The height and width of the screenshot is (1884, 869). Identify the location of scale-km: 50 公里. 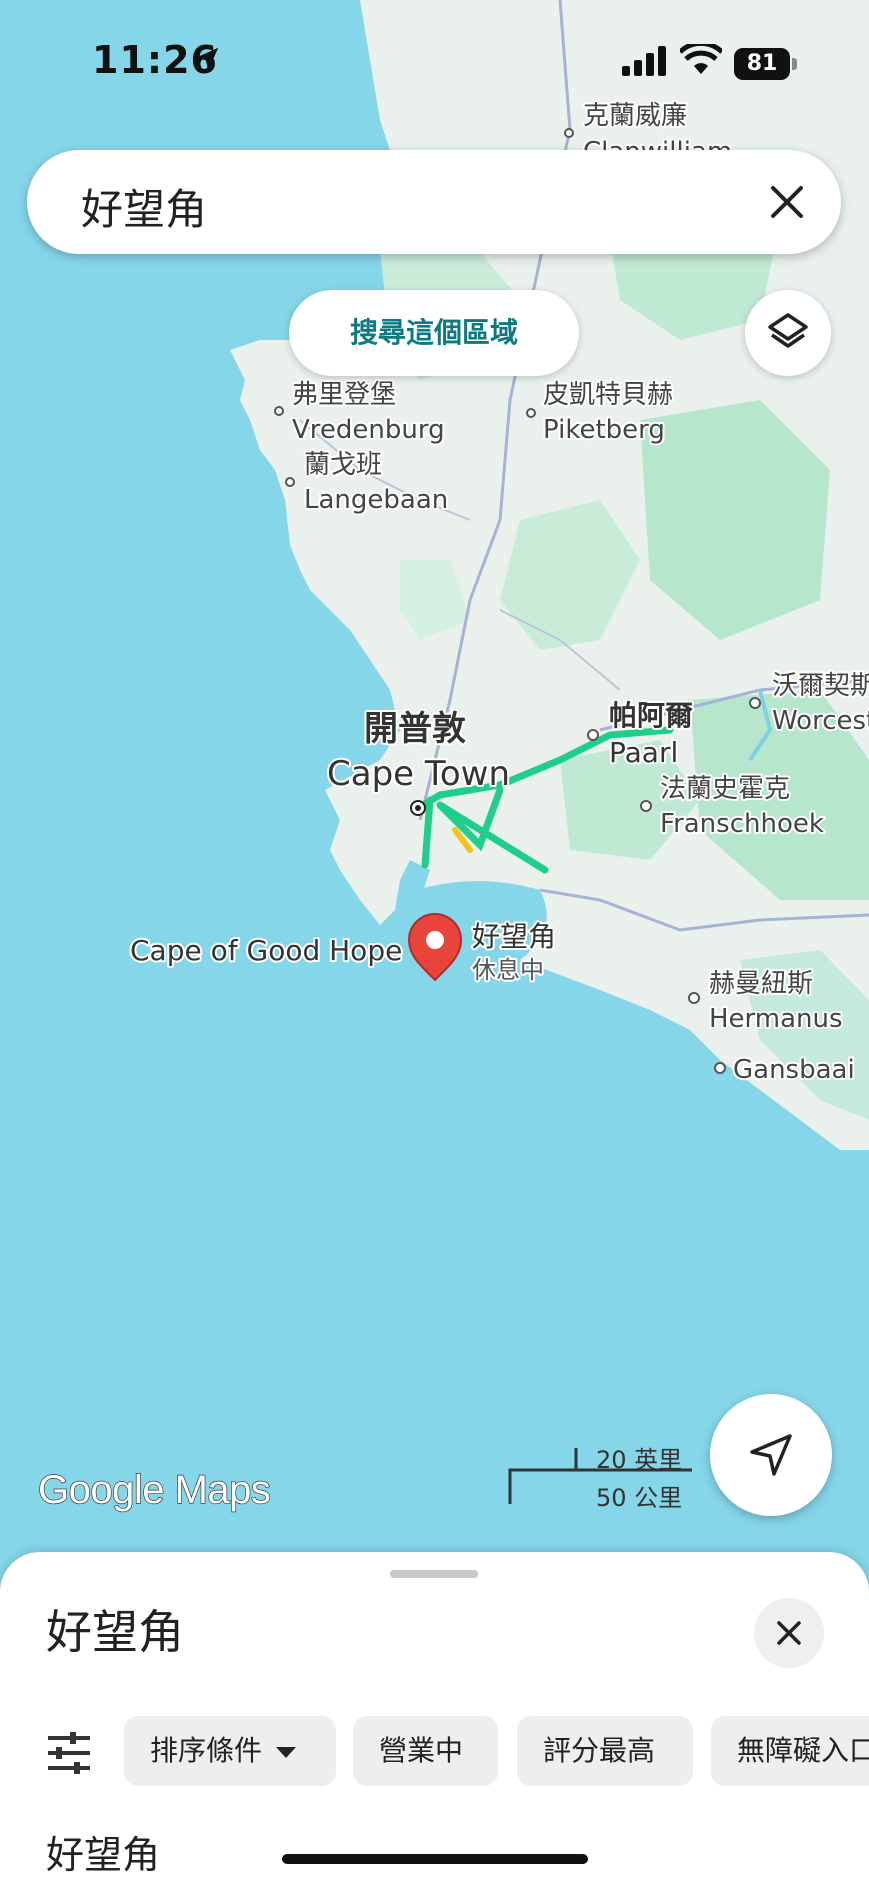
(639, 1498).